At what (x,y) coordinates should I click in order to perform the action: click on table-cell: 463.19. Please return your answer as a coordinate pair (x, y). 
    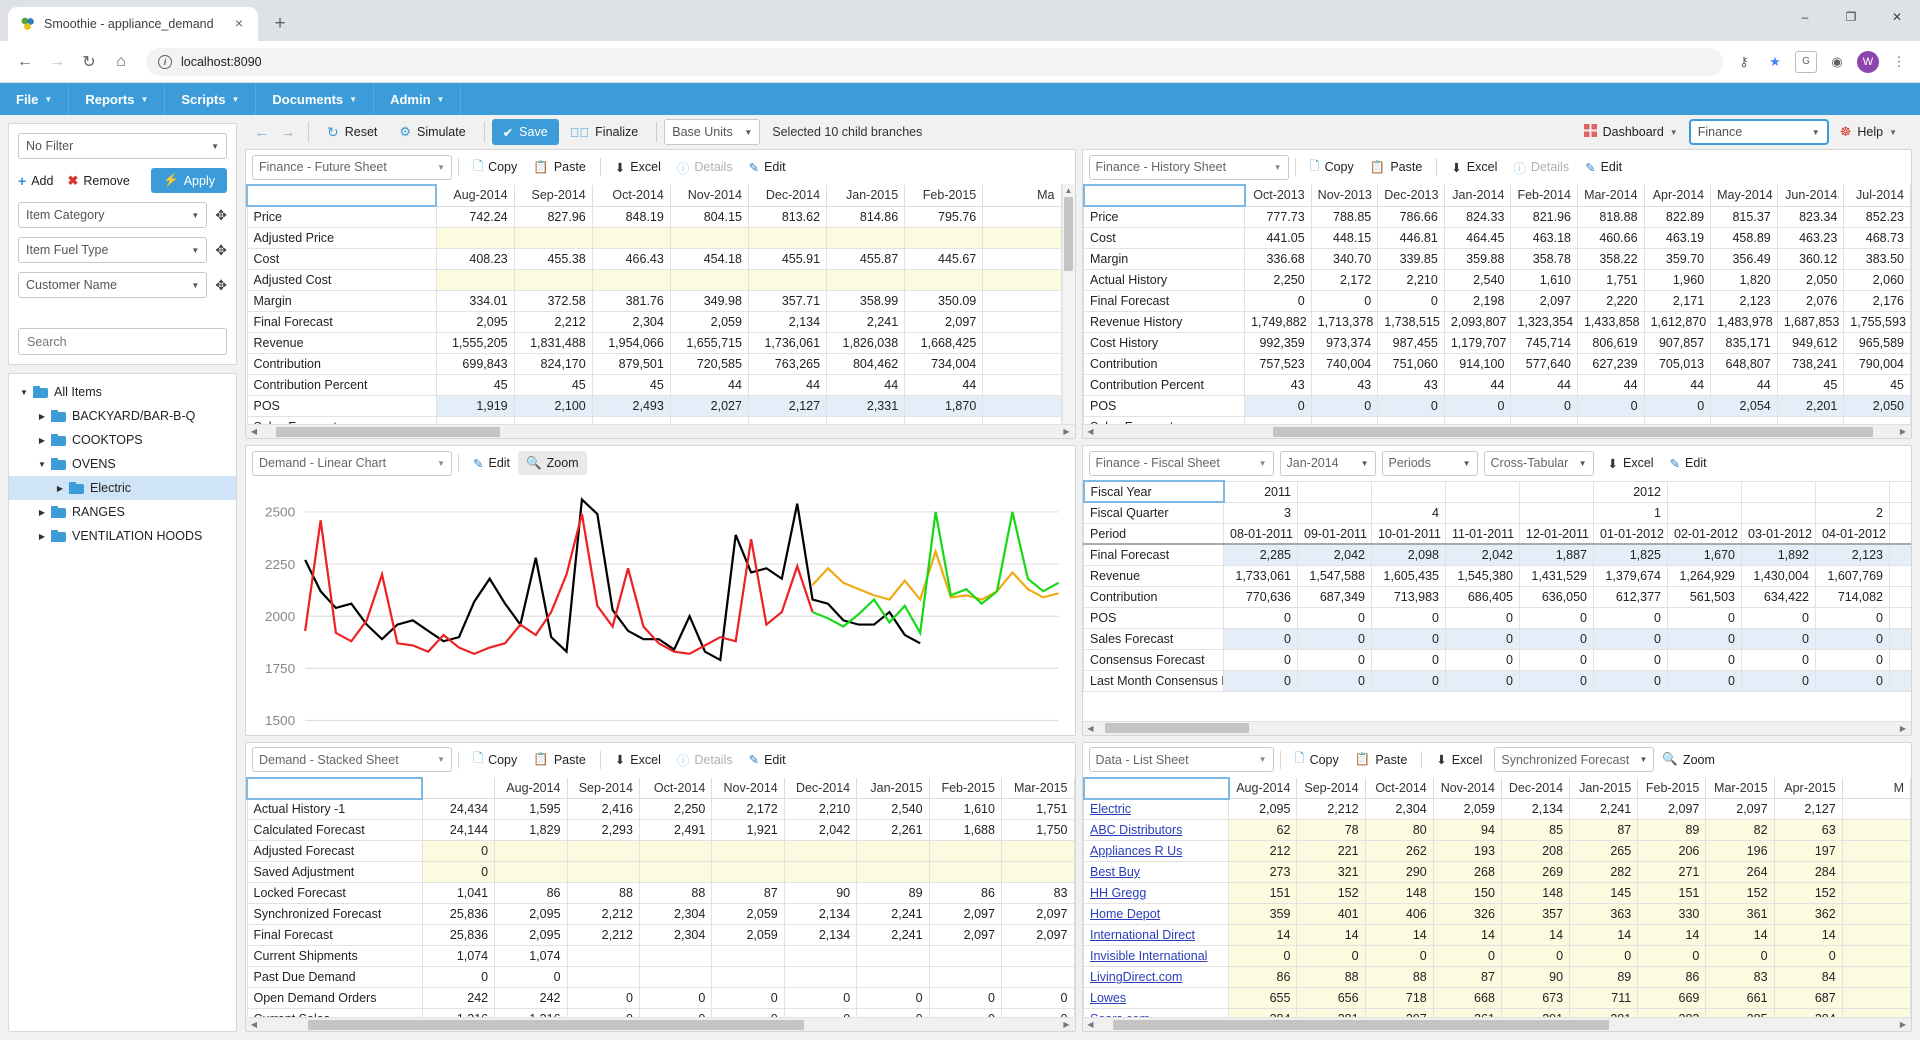
    Looking at the image, I should click on (1677, 237).